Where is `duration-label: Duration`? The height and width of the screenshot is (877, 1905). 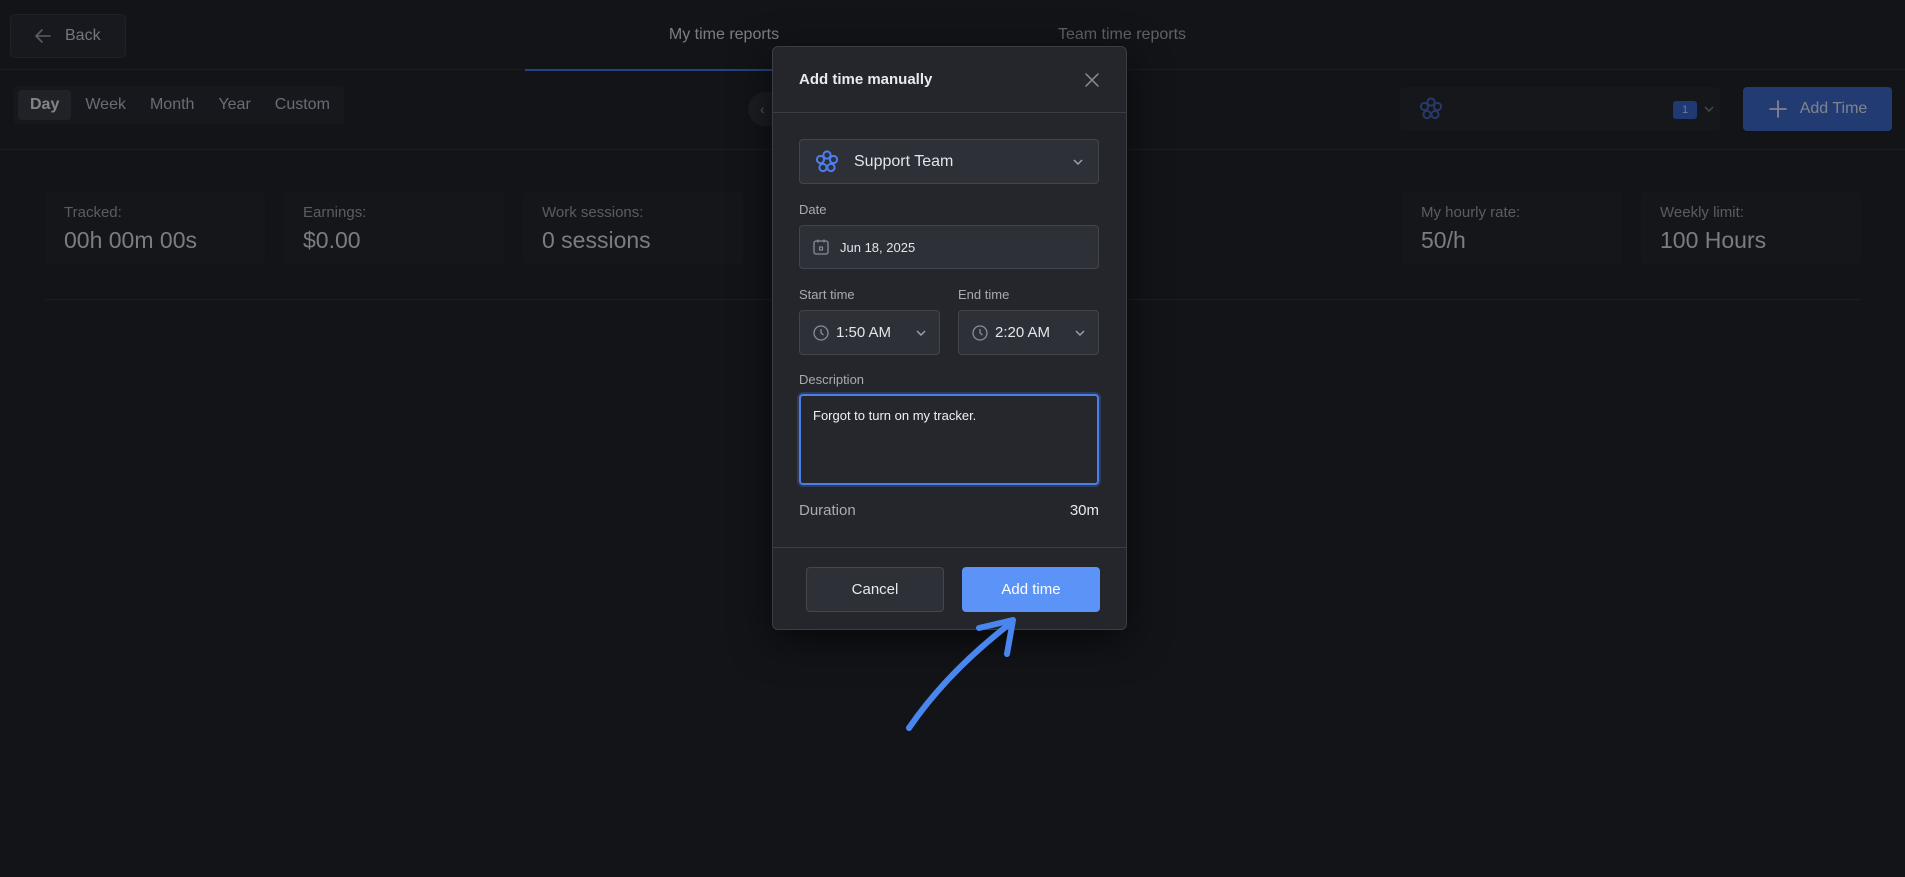
duration-label: Duration is located at coordinates (827, 510).